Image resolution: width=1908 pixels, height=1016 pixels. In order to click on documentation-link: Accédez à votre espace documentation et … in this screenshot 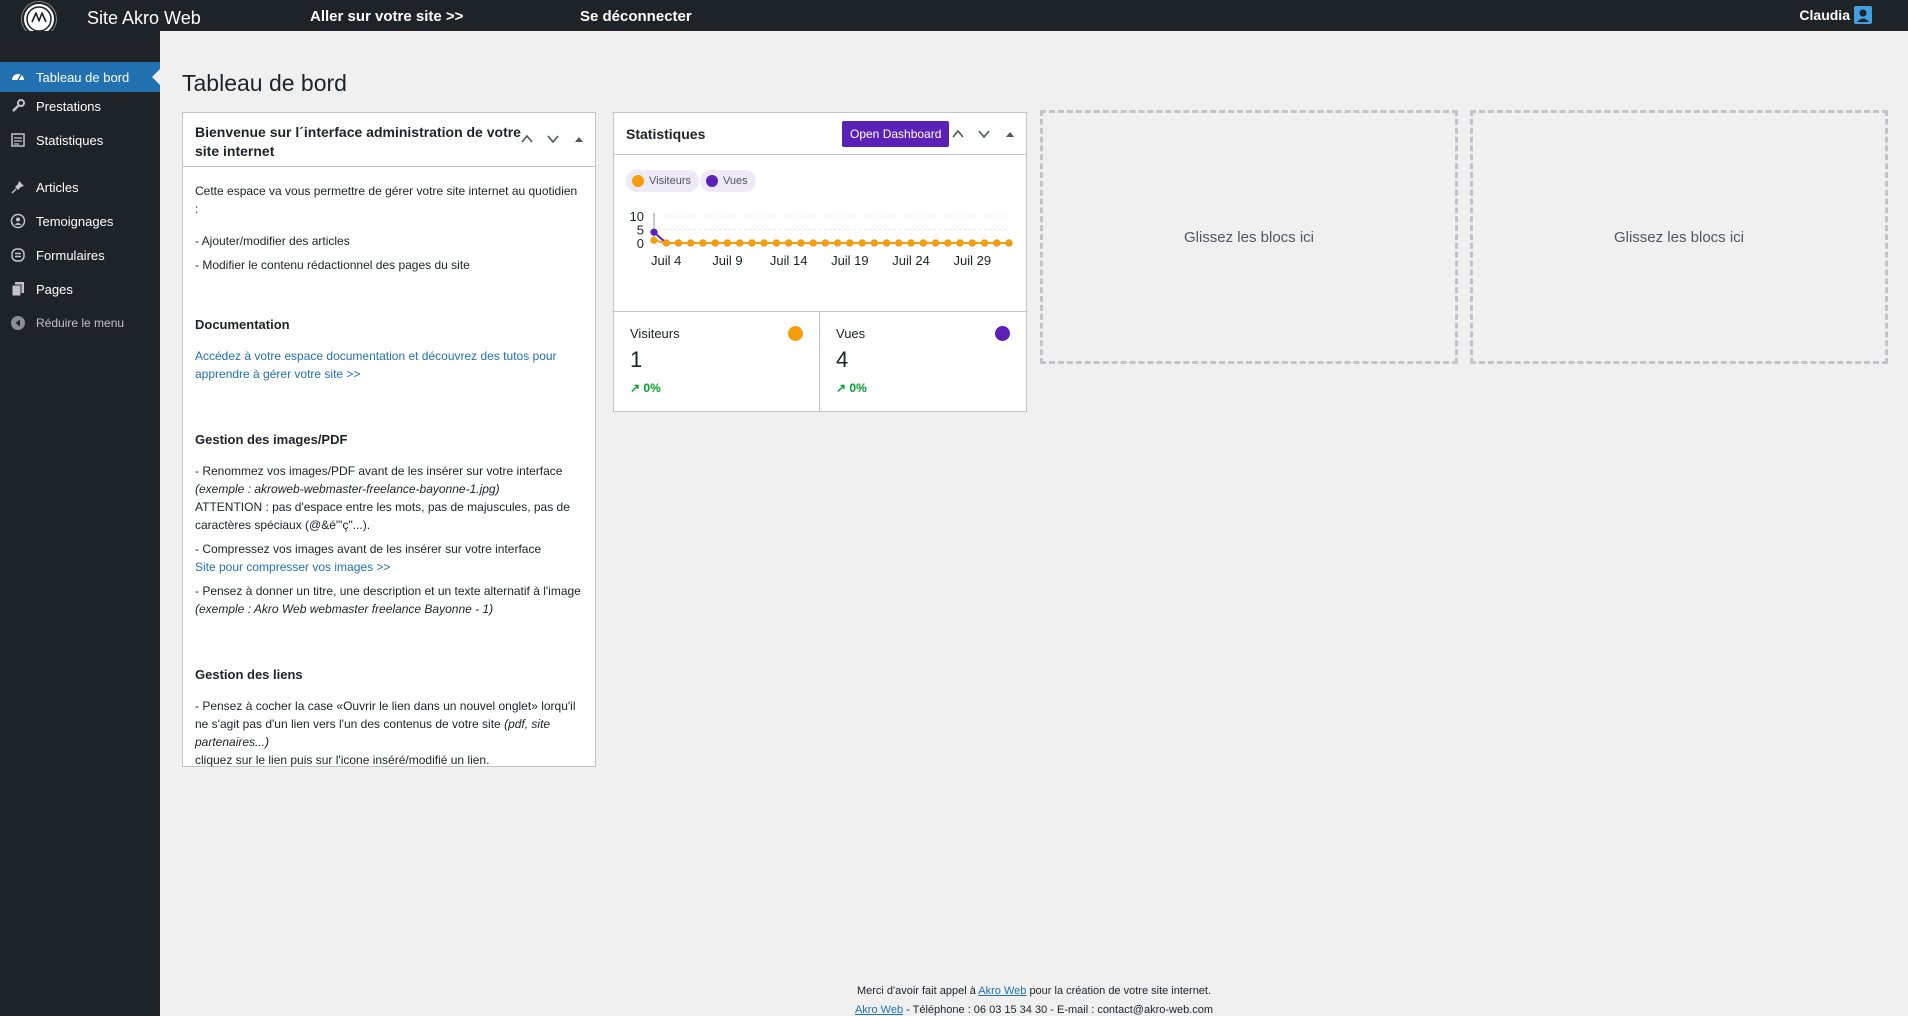, I will do `click(376, 365)`.